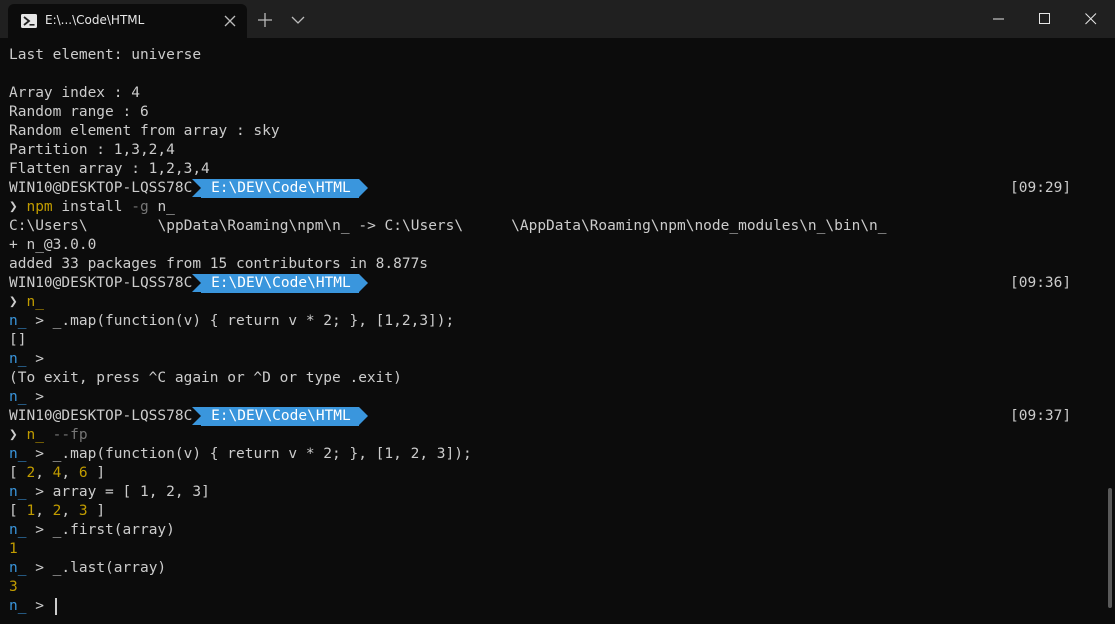  I want to click on command-flag: --fp, so click(65, 435).